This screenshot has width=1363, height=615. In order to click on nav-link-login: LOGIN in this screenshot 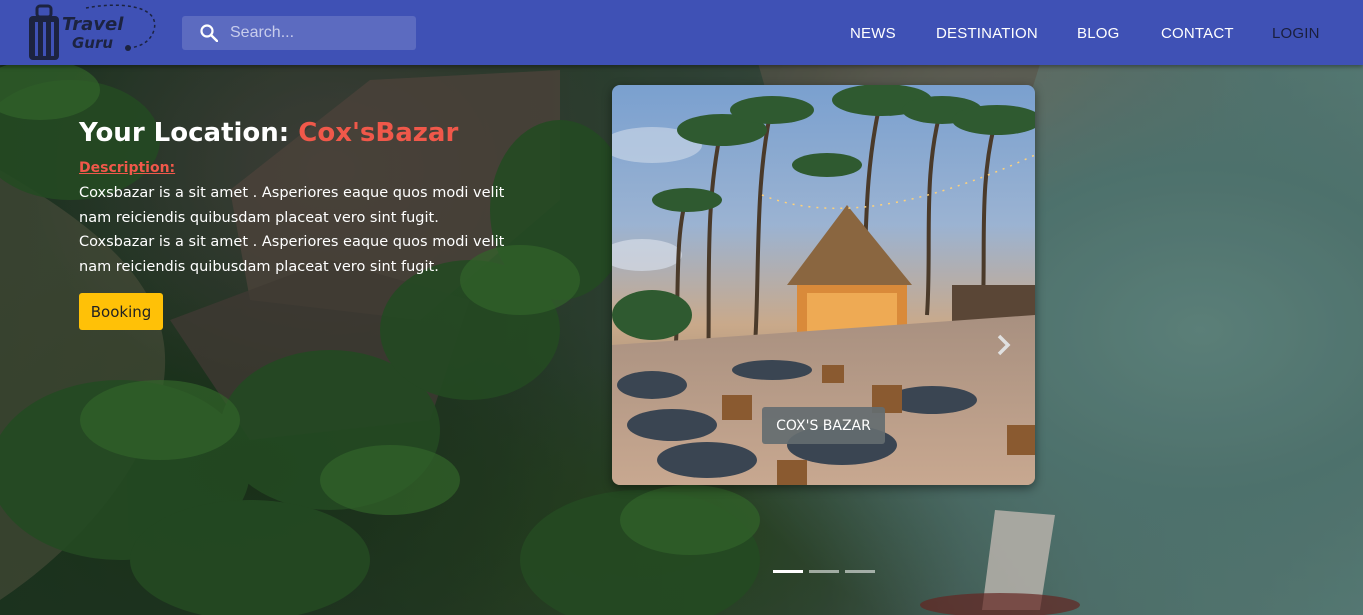, I will do `click(1296, 33)`.